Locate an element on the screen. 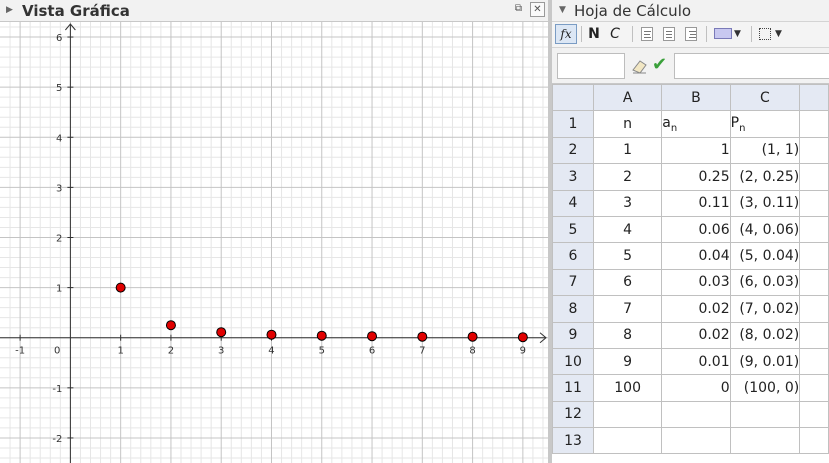 The height and width of the screenshot is (463, 829). row-header: 8 is located at coordinates (573, 309).